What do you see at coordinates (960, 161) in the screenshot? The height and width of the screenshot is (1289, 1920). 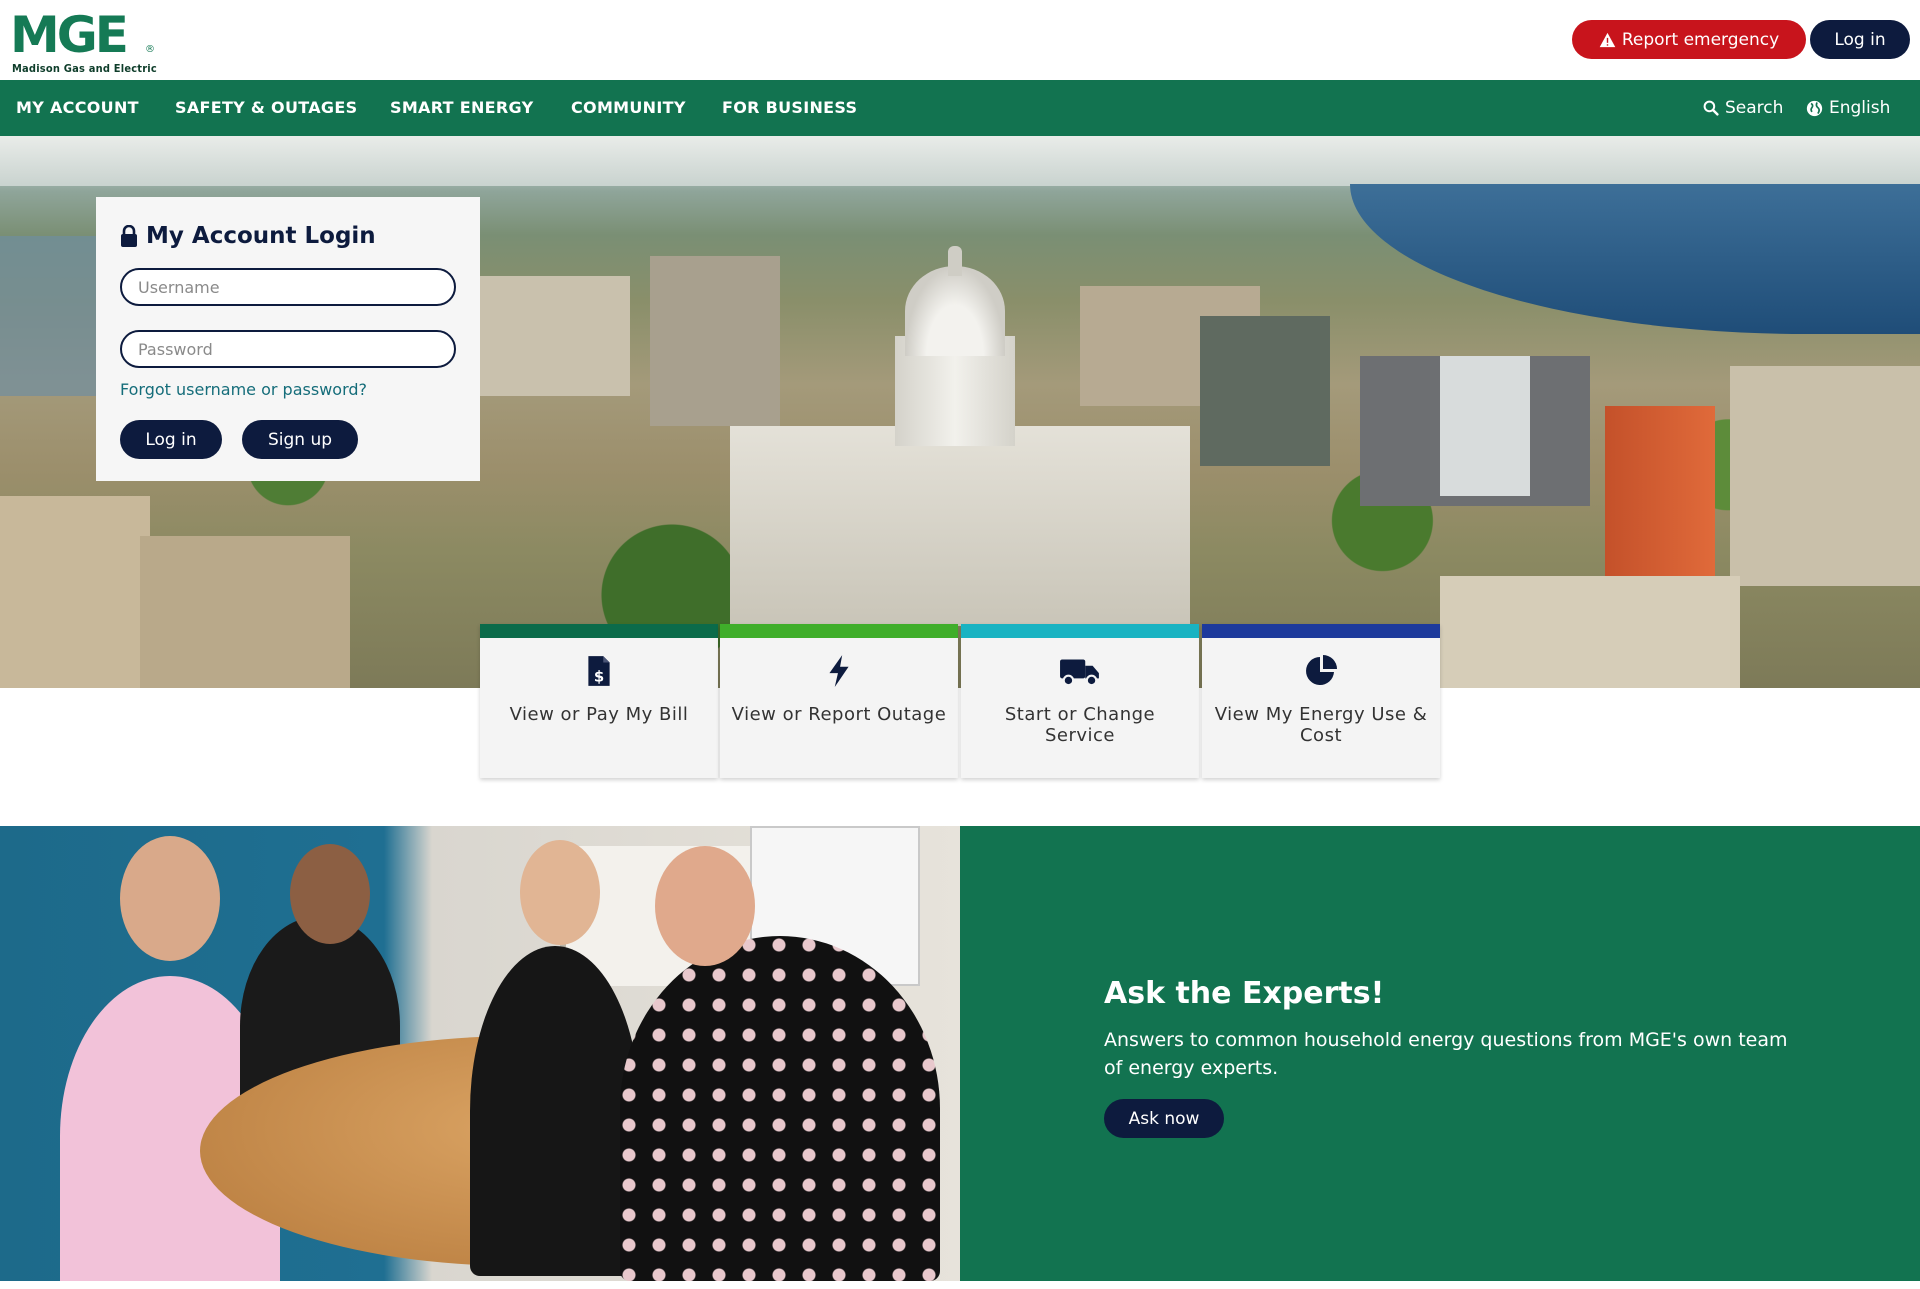 I see `hero-sky` at bounding box center [960, 161].